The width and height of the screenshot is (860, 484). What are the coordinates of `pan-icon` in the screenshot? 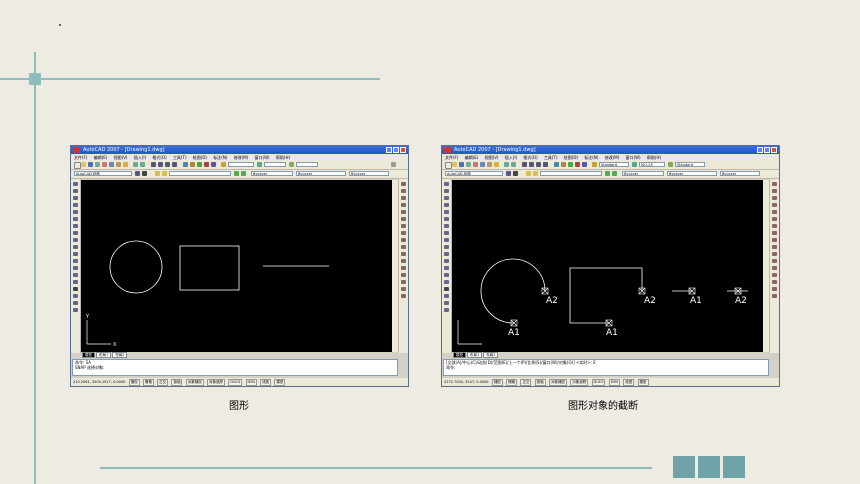 It's located at (524, 164).